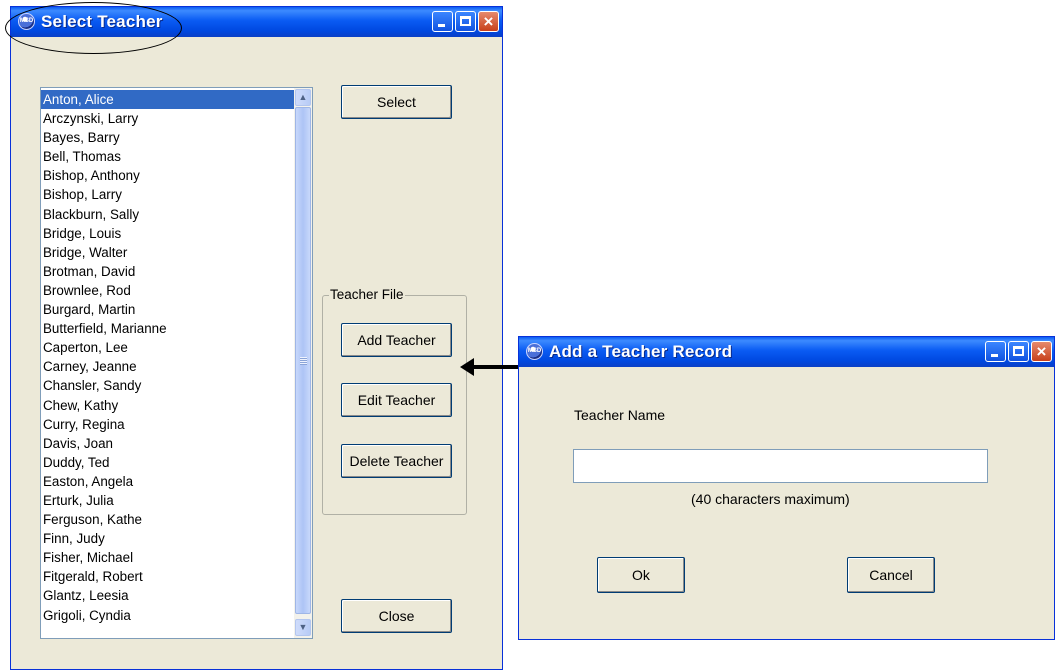 The height and width of the screenshot is (670, 1055). I want to click on list-item: Caperton, Lee, so click(167, 347).